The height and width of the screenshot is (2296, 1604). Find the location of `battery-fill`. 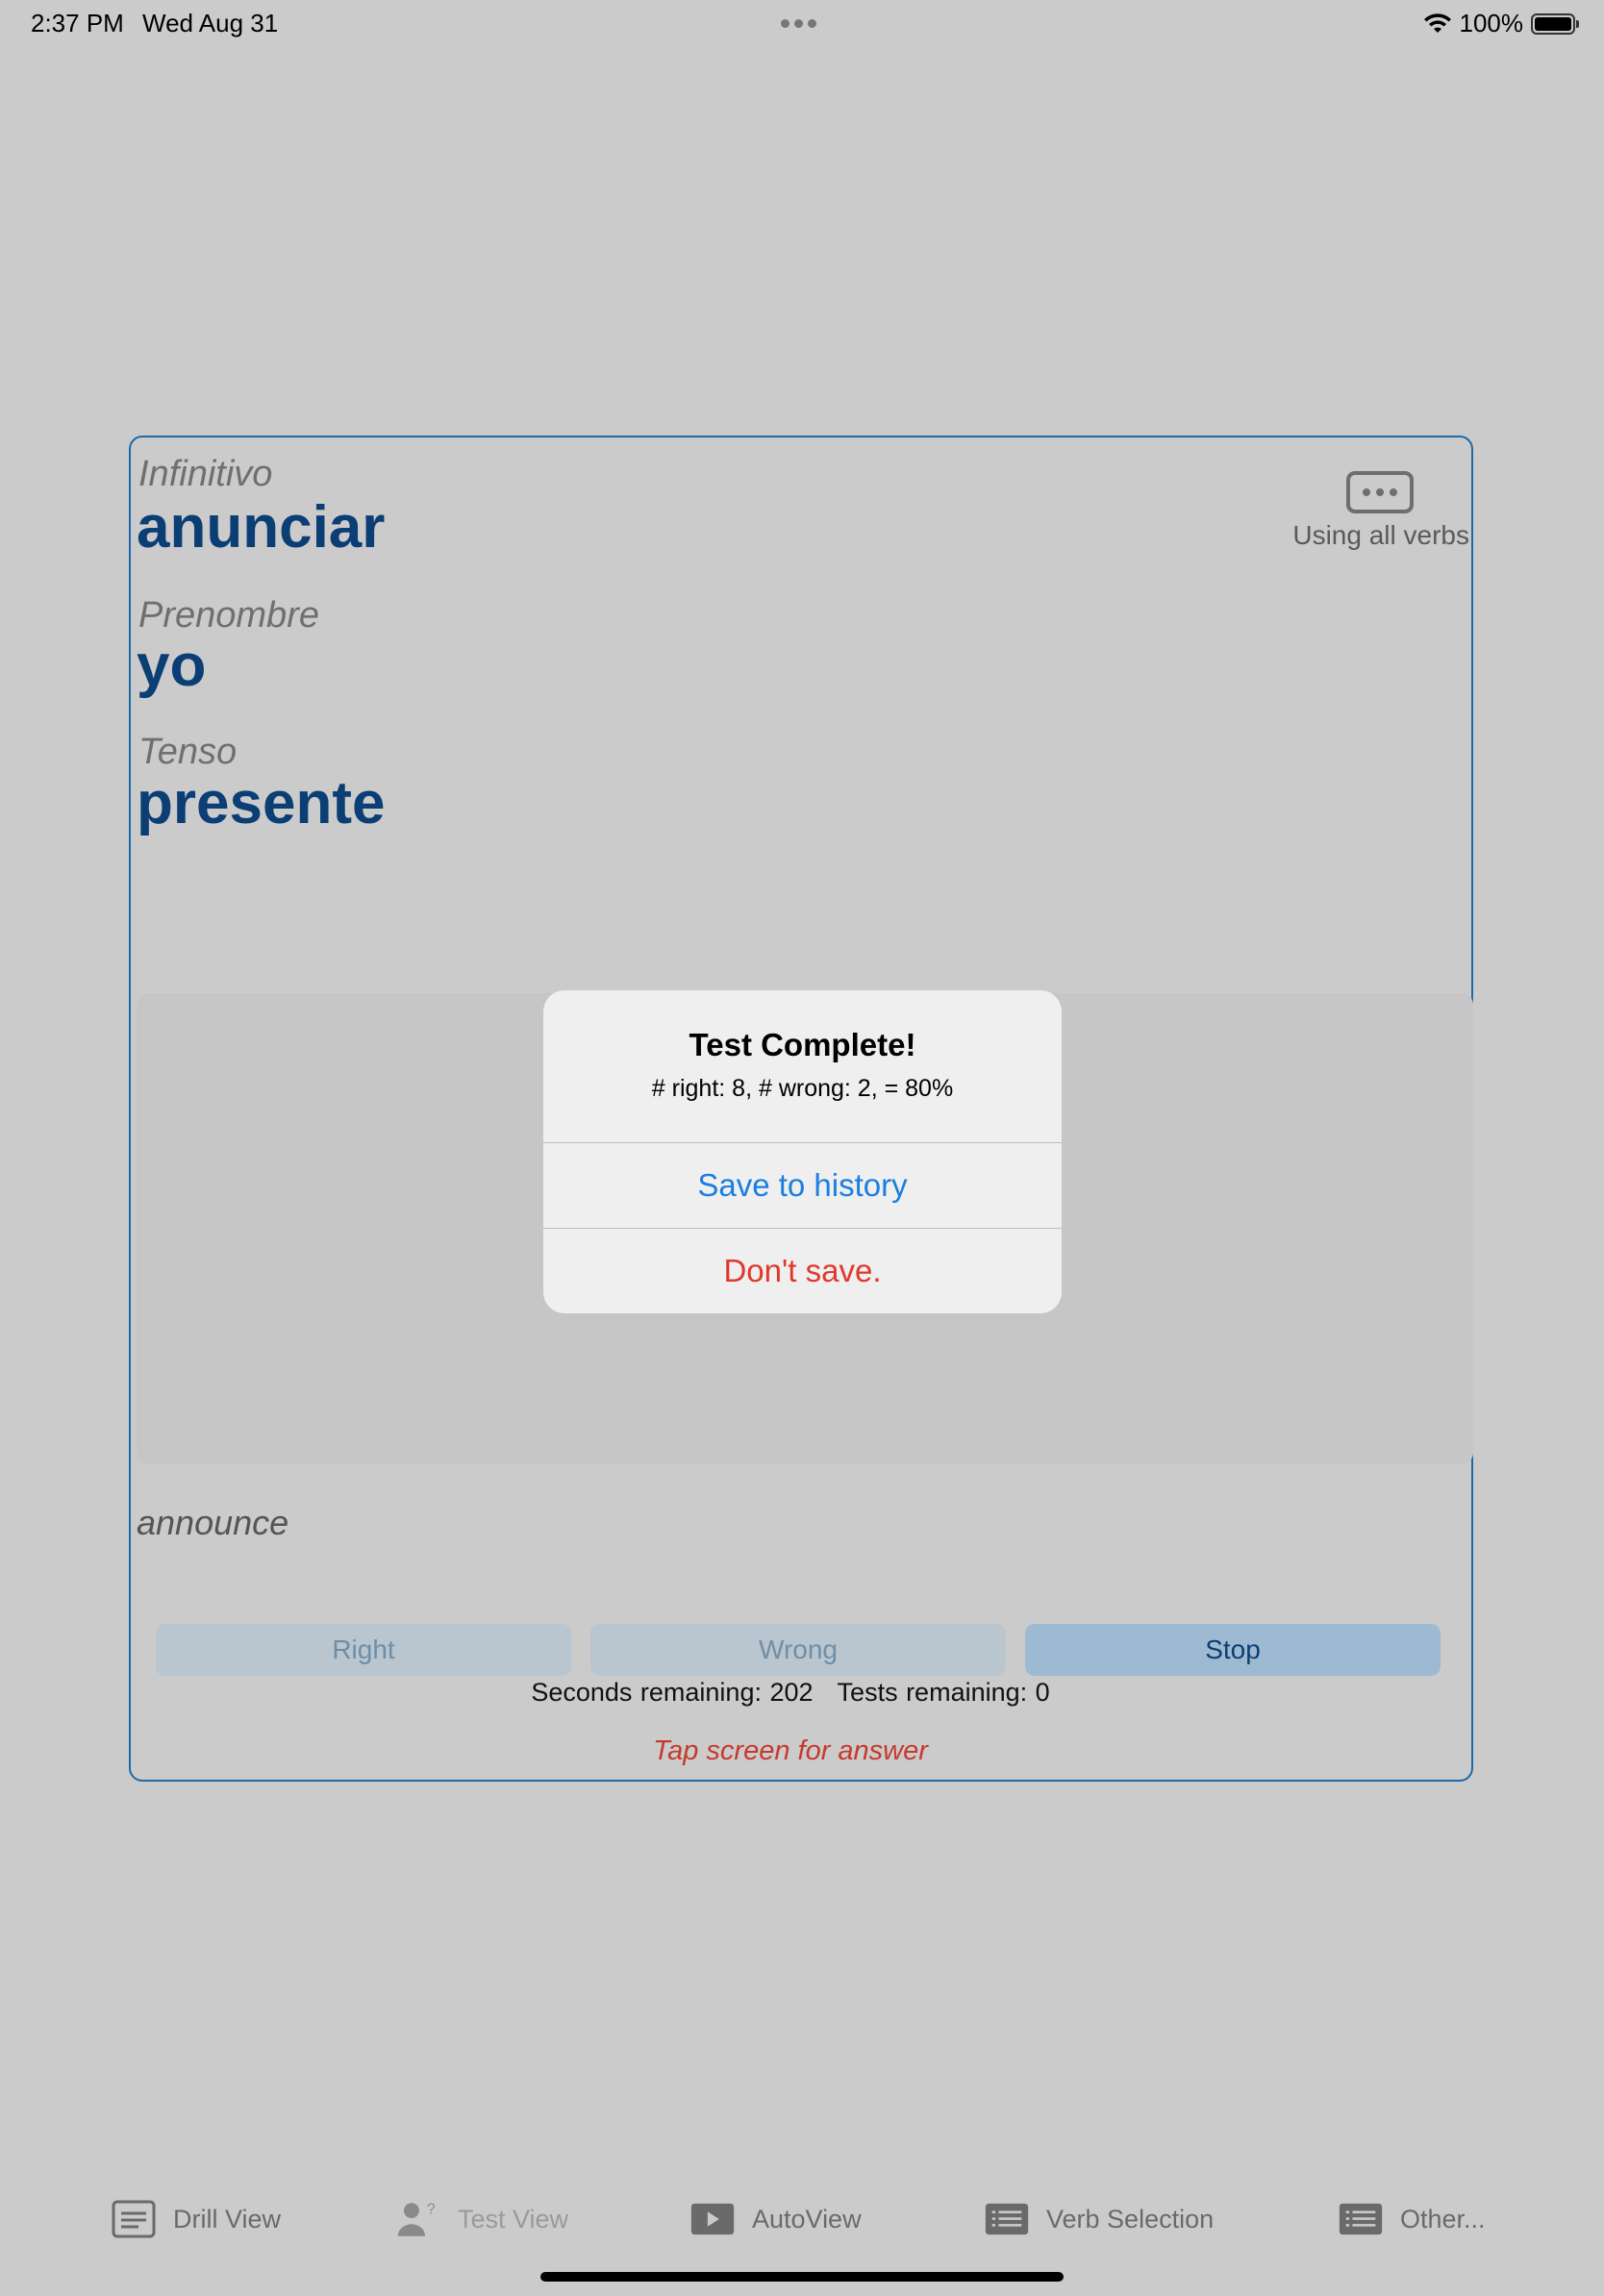

battery-fill is located at coordinates (1553, 23).